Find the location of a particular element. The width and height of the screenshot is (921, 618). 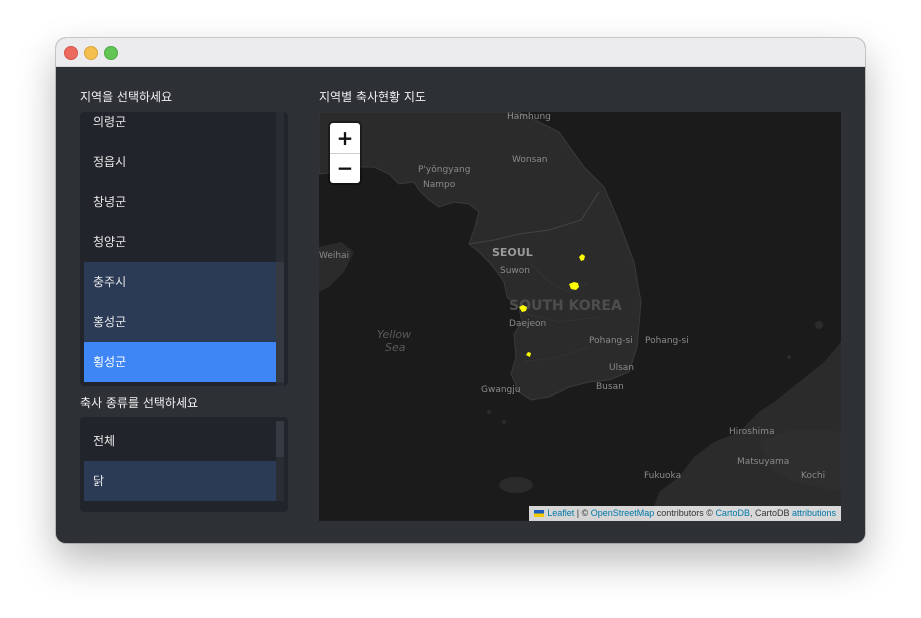

map-title: 지역별 축사현황 지도 is located at coordinates (372, 97).